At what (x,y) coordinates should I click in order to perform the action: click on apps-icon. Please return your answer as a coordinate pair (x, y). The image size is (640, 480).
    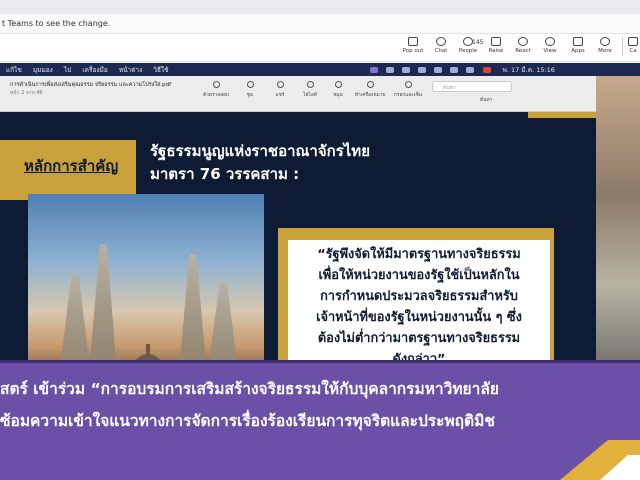
    Looking at the image, I should click on (578, 41).